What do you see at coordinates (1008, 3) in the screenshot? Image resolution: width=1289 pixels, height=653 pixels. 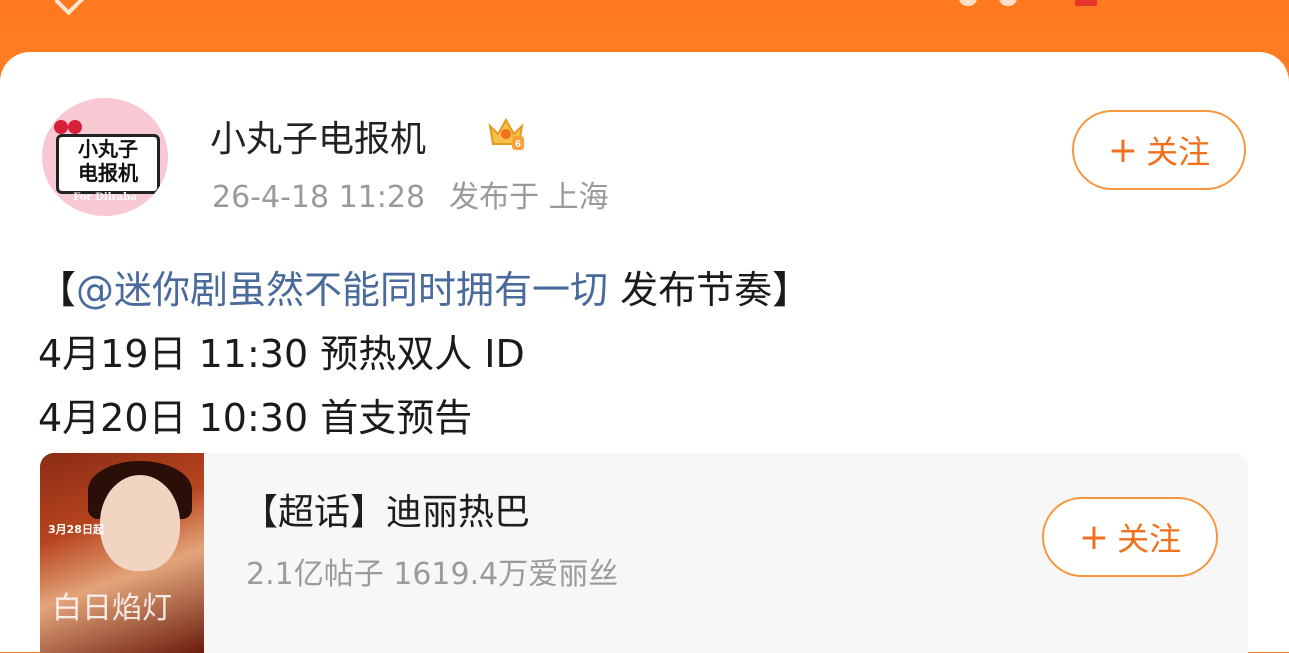 I see `share-icon` at bounding box center [1008, 3].